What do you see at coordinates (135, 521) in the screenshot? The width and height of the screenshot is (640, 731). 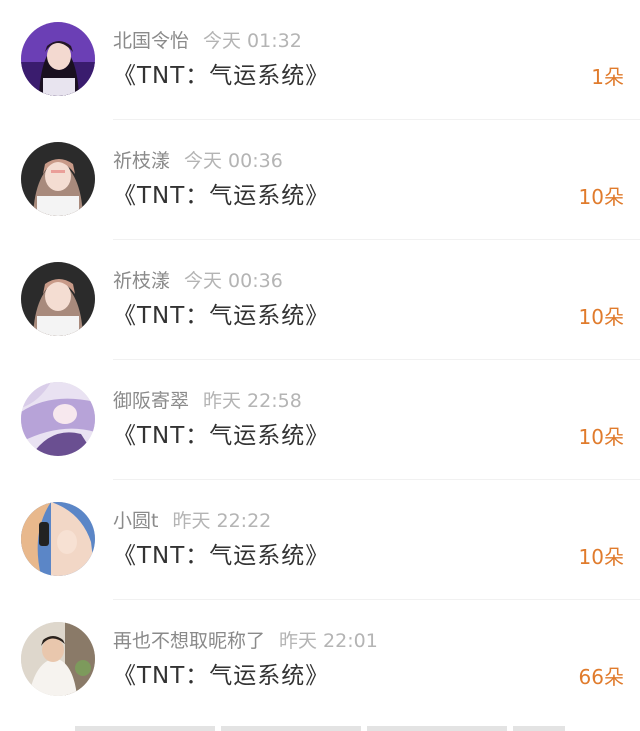 I see `user-name: 小圆t` at bounding box center [135, 521].